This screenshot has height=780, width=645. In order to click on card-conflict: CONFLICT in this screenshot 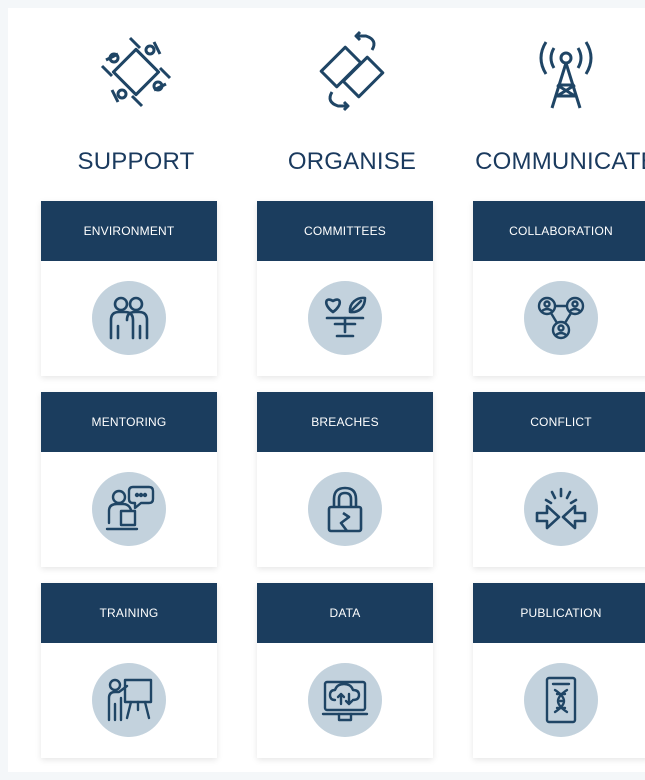, I will do `click(559, 479)`.